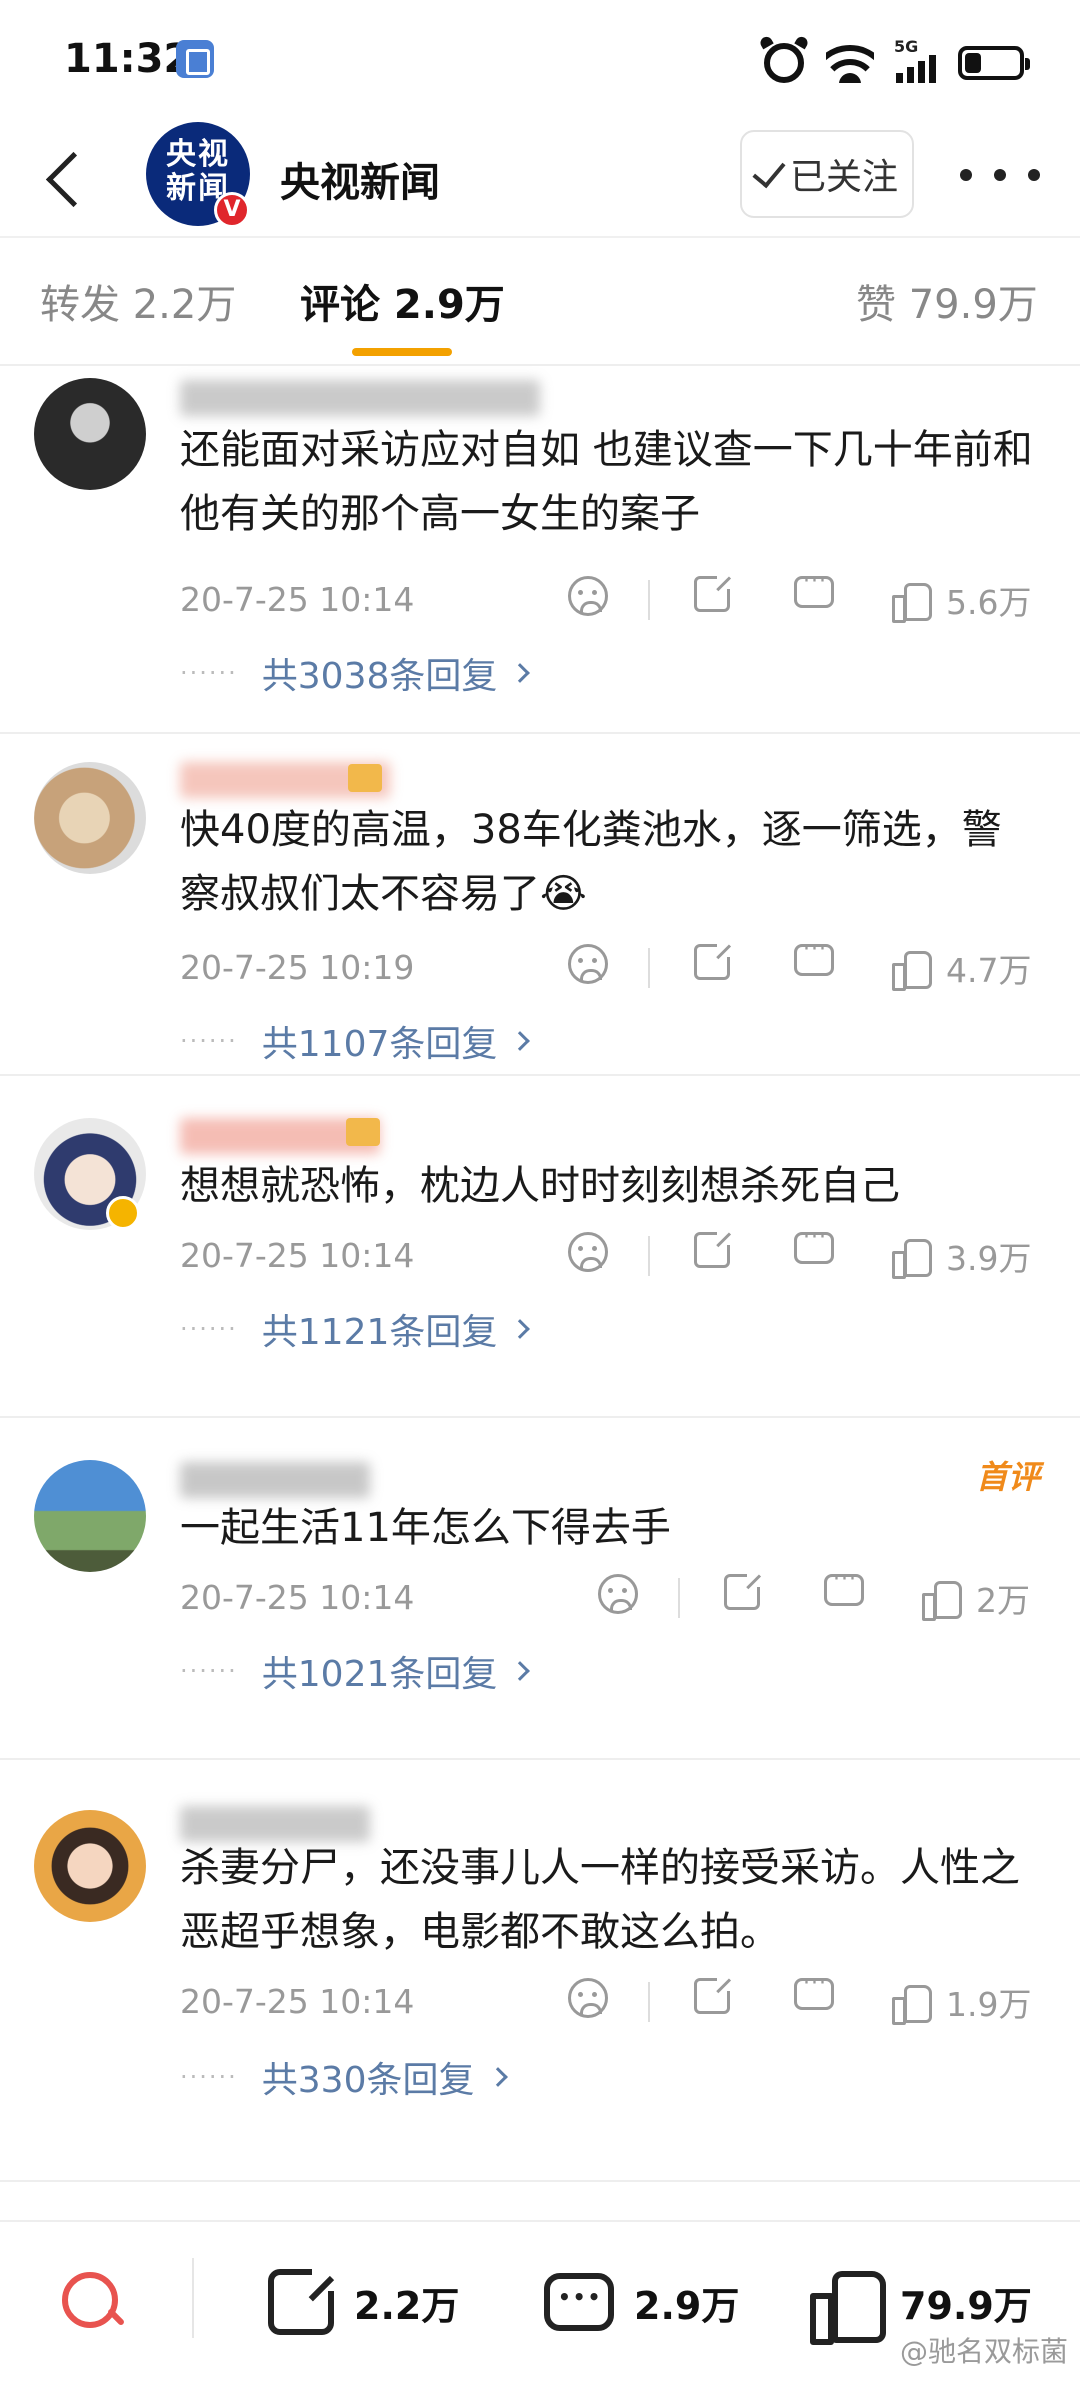  I want to click on comment-text: 想想就恐怖，枕边人时时刻刻想杀死自己, so click(540, 1186).